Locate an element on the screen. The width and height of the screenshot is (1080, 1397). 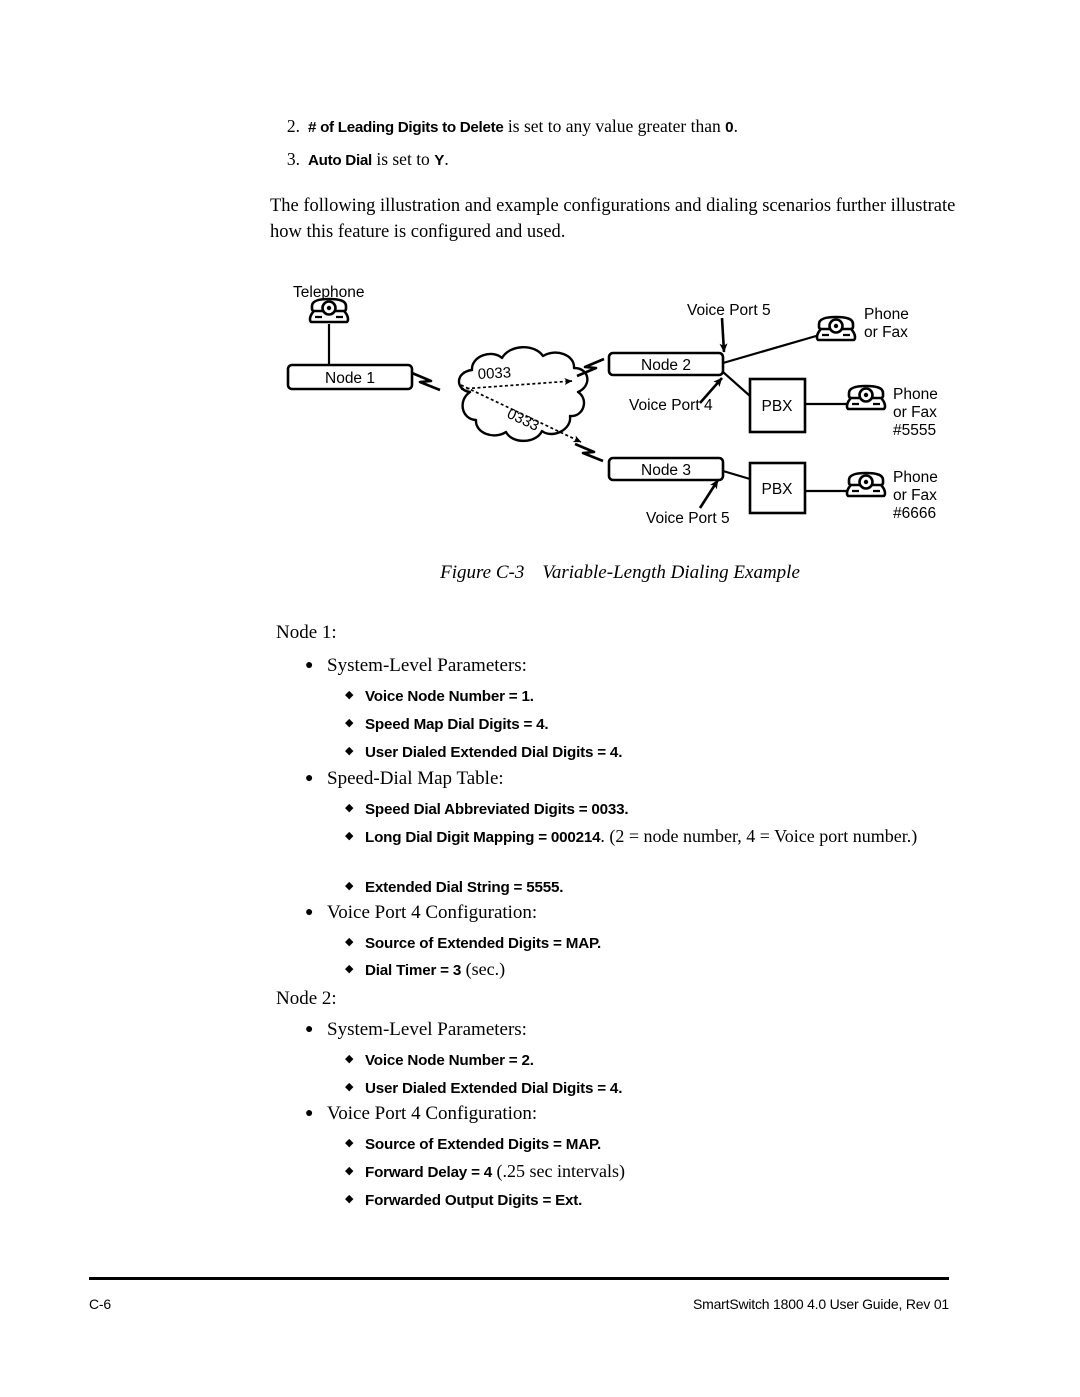
phone-top-label-line1: Phone is located at coordinates (886, 314).